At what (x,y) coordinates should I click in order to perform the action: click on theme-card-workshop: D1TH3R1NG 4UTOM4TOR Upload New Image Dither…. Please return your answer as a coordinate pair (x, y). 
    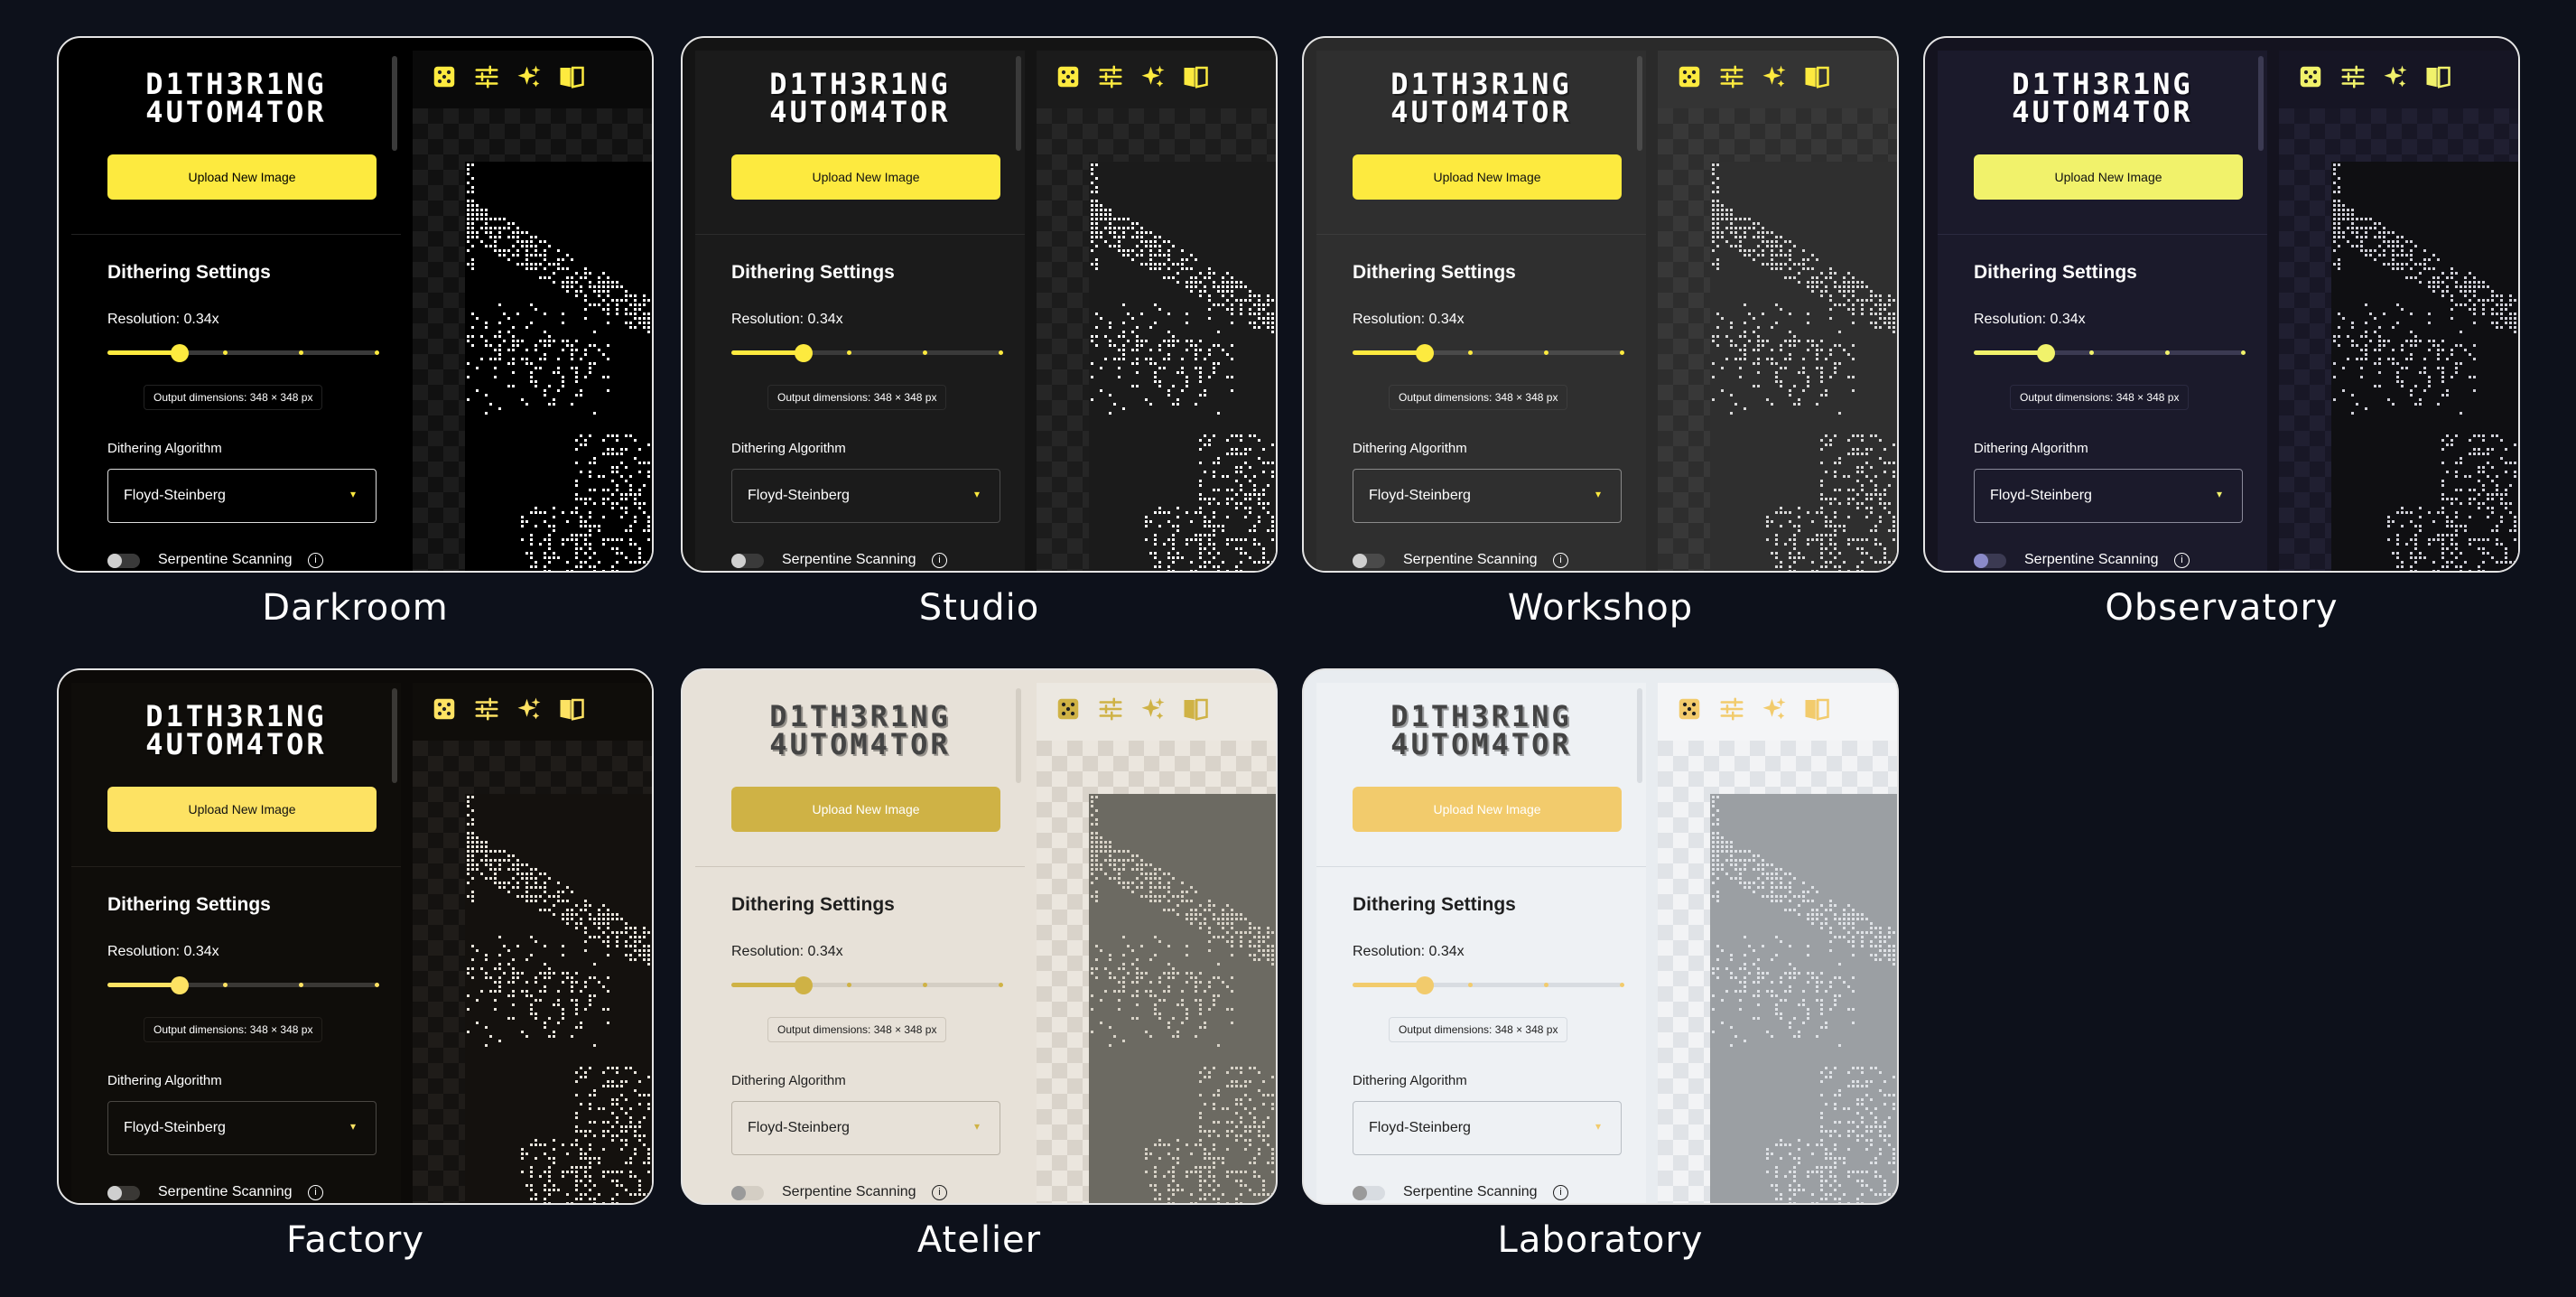
    Looking at the image, I should click on (1600, 304).